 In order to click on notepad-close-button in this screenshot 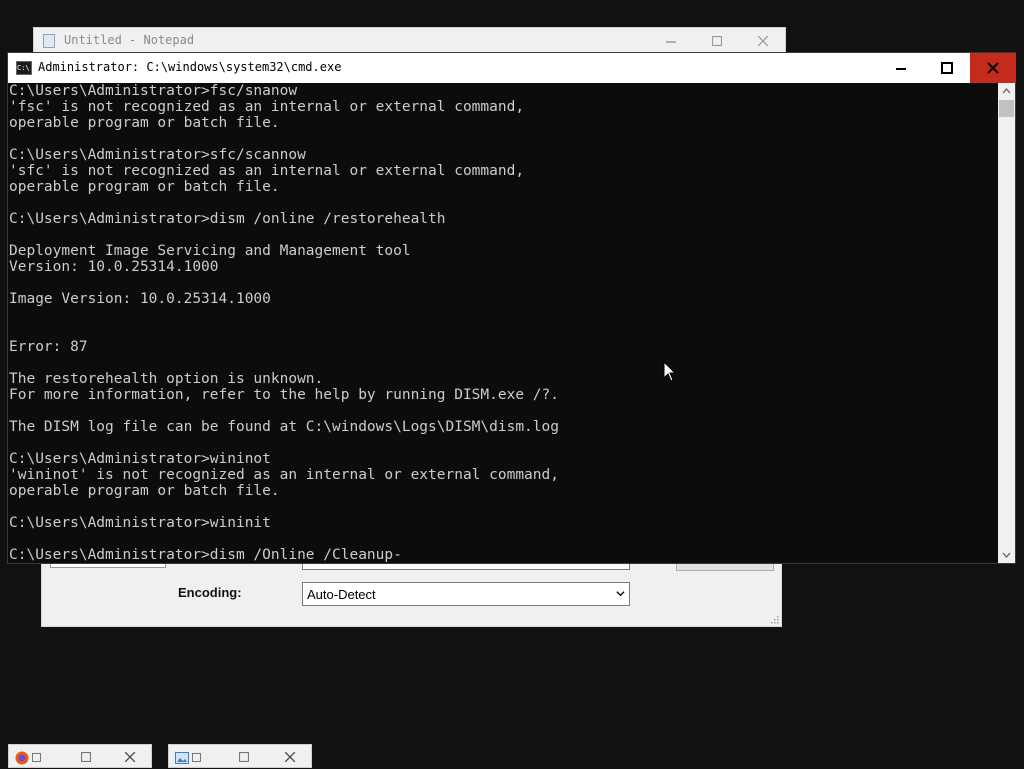, I will do `click(763, 41)`.